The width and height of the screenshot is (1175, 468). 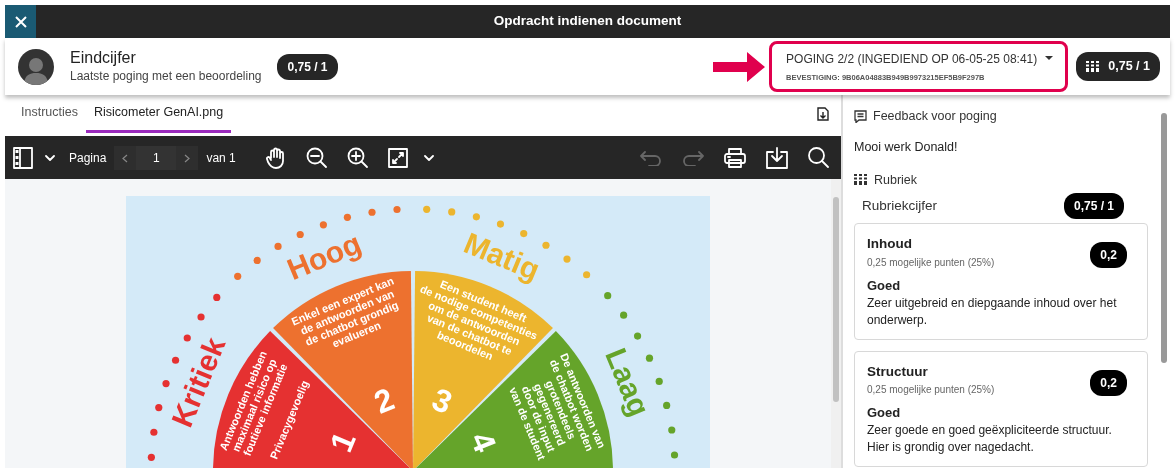 I want to click on attempt-score-badge: 0,75 / 1, so click(x=1118, y=66).